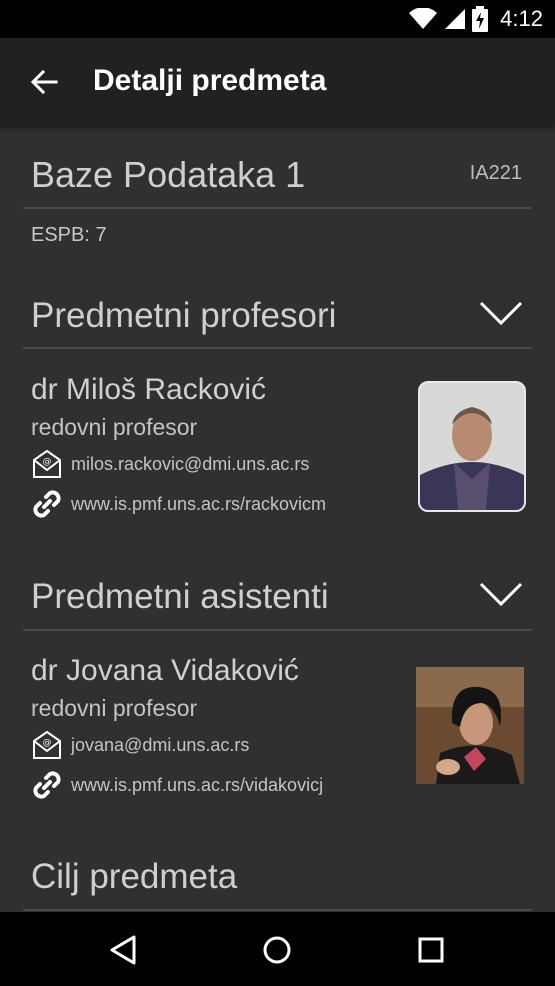  What do you see at coordinates (160, 745) in the screenshot?
I see `assistant-email: jovana@dmi.uns.ac.rs` at bounding box center [160, 745].